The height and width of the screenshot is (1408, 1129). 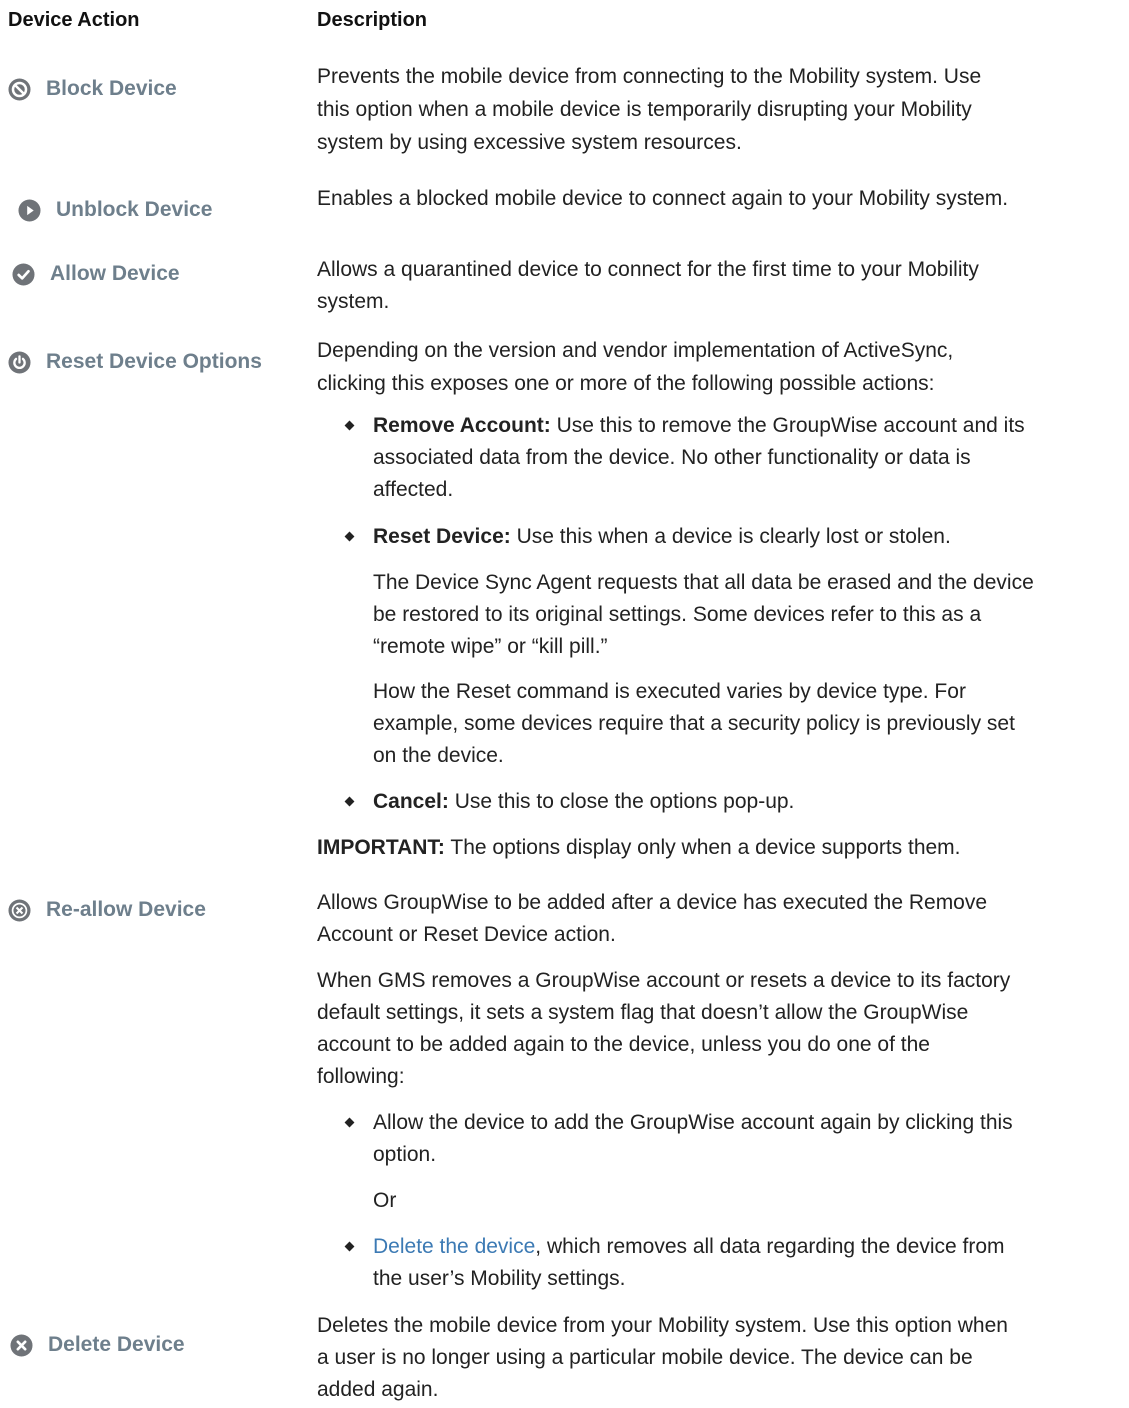 I want to click on block-icon, so click(x=19, y=89).